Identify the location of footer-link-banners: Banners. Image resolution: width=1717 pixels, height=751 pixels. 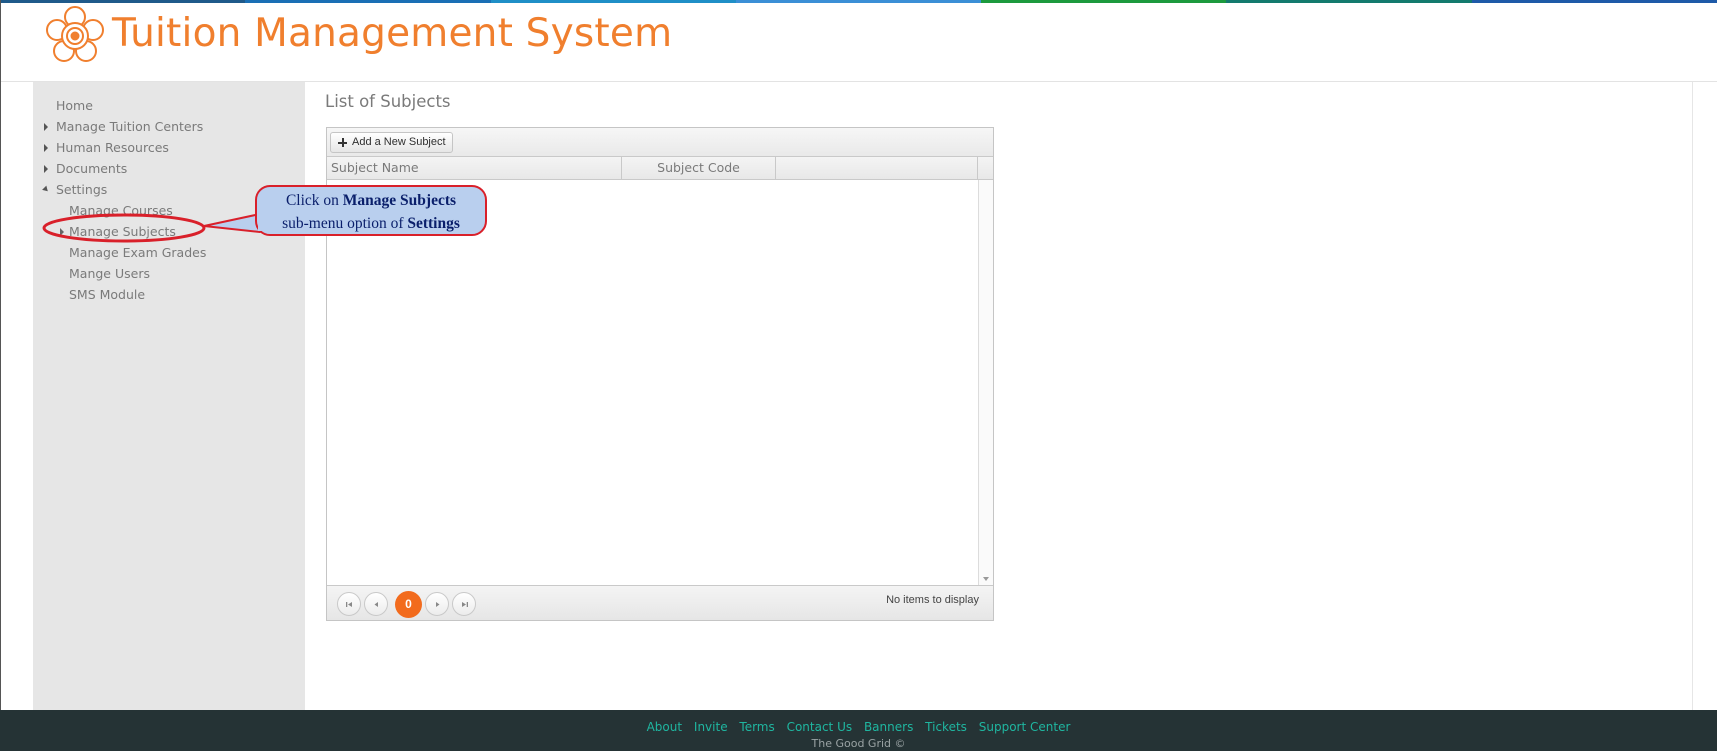
(888, 727).